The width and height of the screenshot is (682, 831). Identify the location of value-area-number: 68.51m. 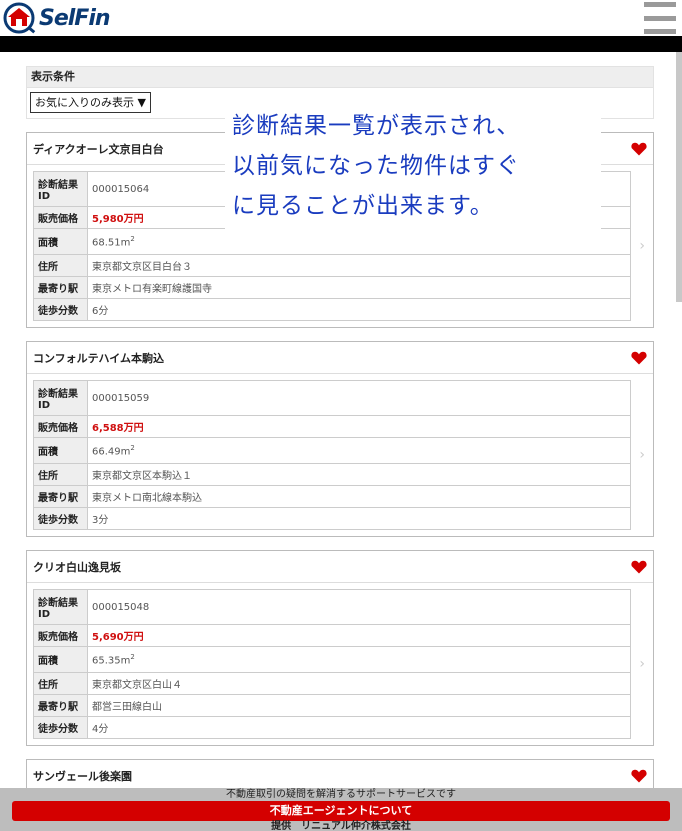
(111, 243).